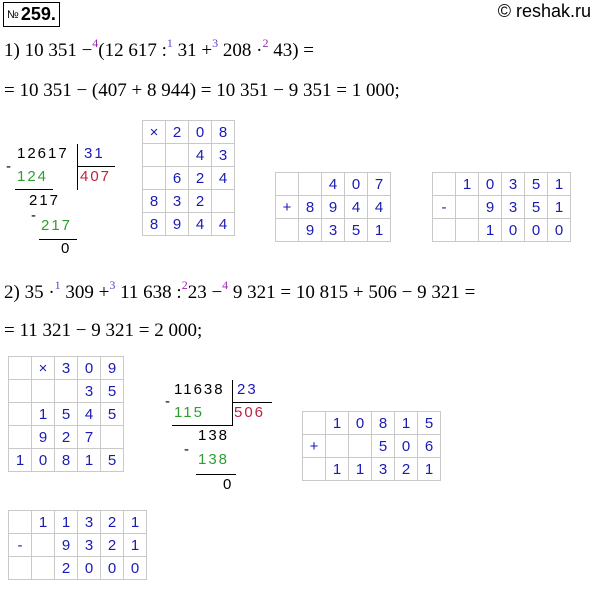  Describe the element at coordinates (188, 178) in the screenshot. I see `multiplication-grid-1: × 2 0 8 43 624 832 8944` at that location.